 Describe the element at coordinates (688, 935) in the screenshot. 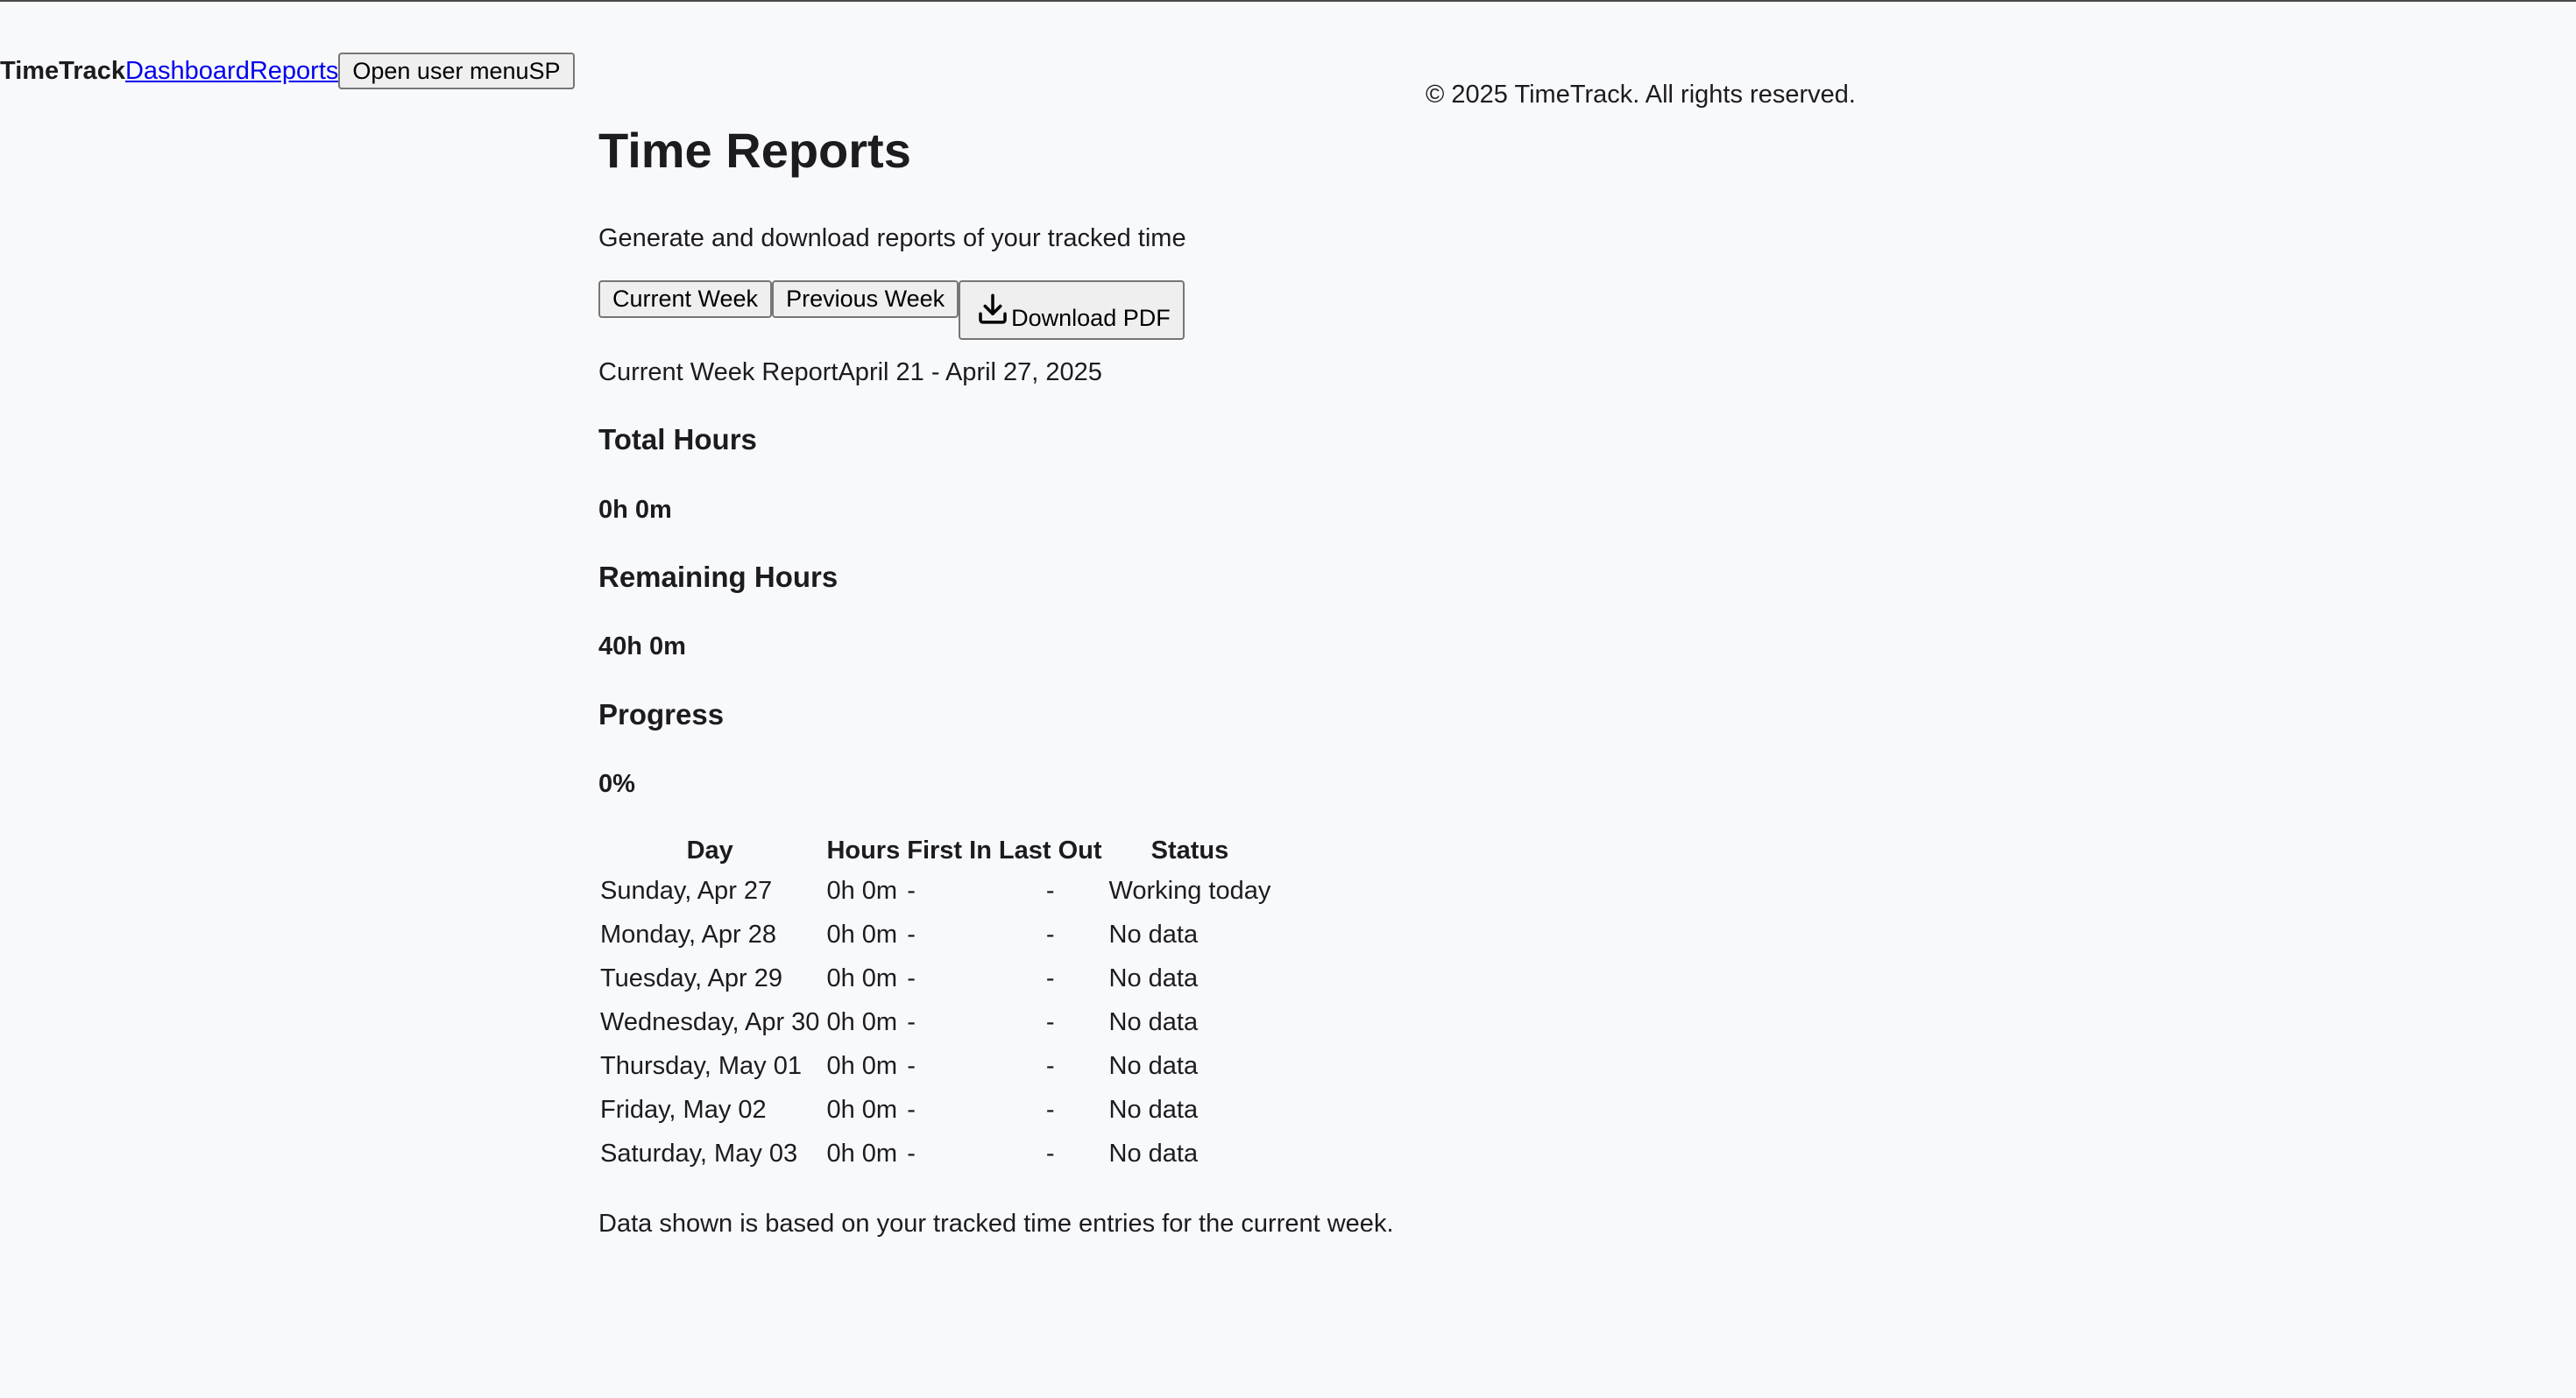

I see `cell-day: Monday, Apr 28` at that location.